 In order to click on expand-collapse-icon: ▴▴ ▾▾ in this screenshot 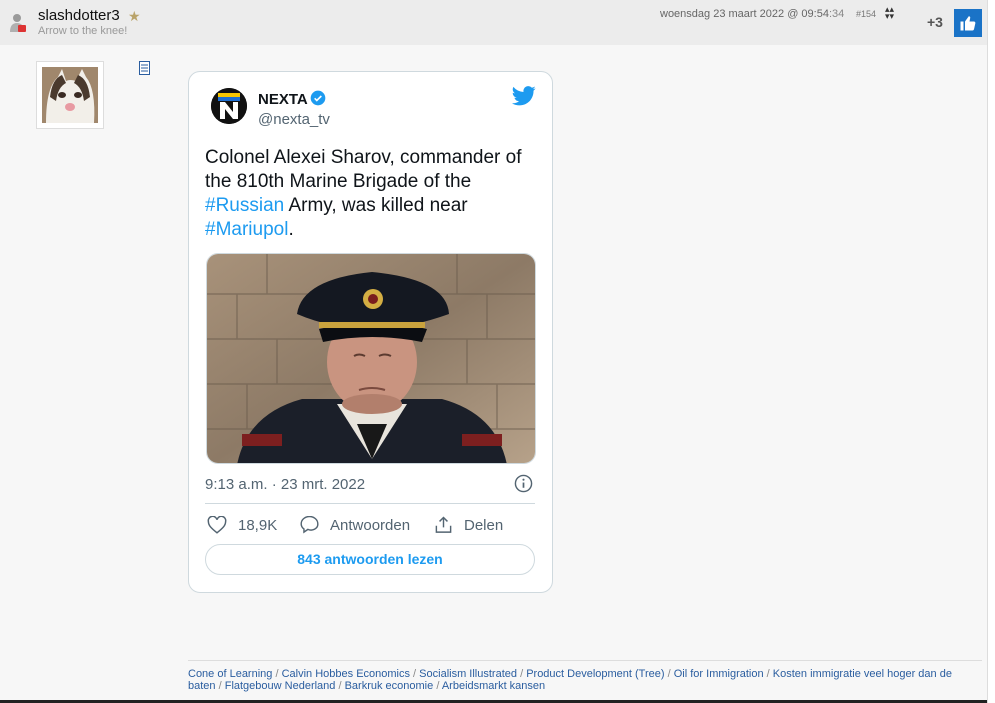, I will do `click(889, 13)`.